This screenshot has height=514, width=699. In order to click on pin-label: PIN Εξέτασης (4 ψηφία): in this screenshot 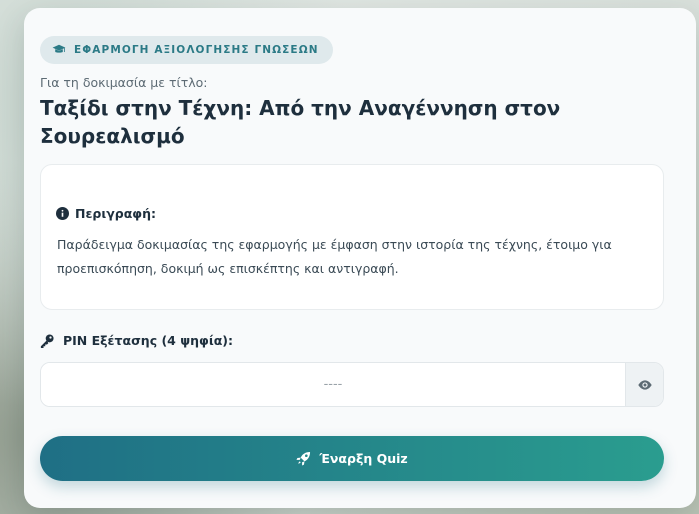, I will do `click(136, 340)`.